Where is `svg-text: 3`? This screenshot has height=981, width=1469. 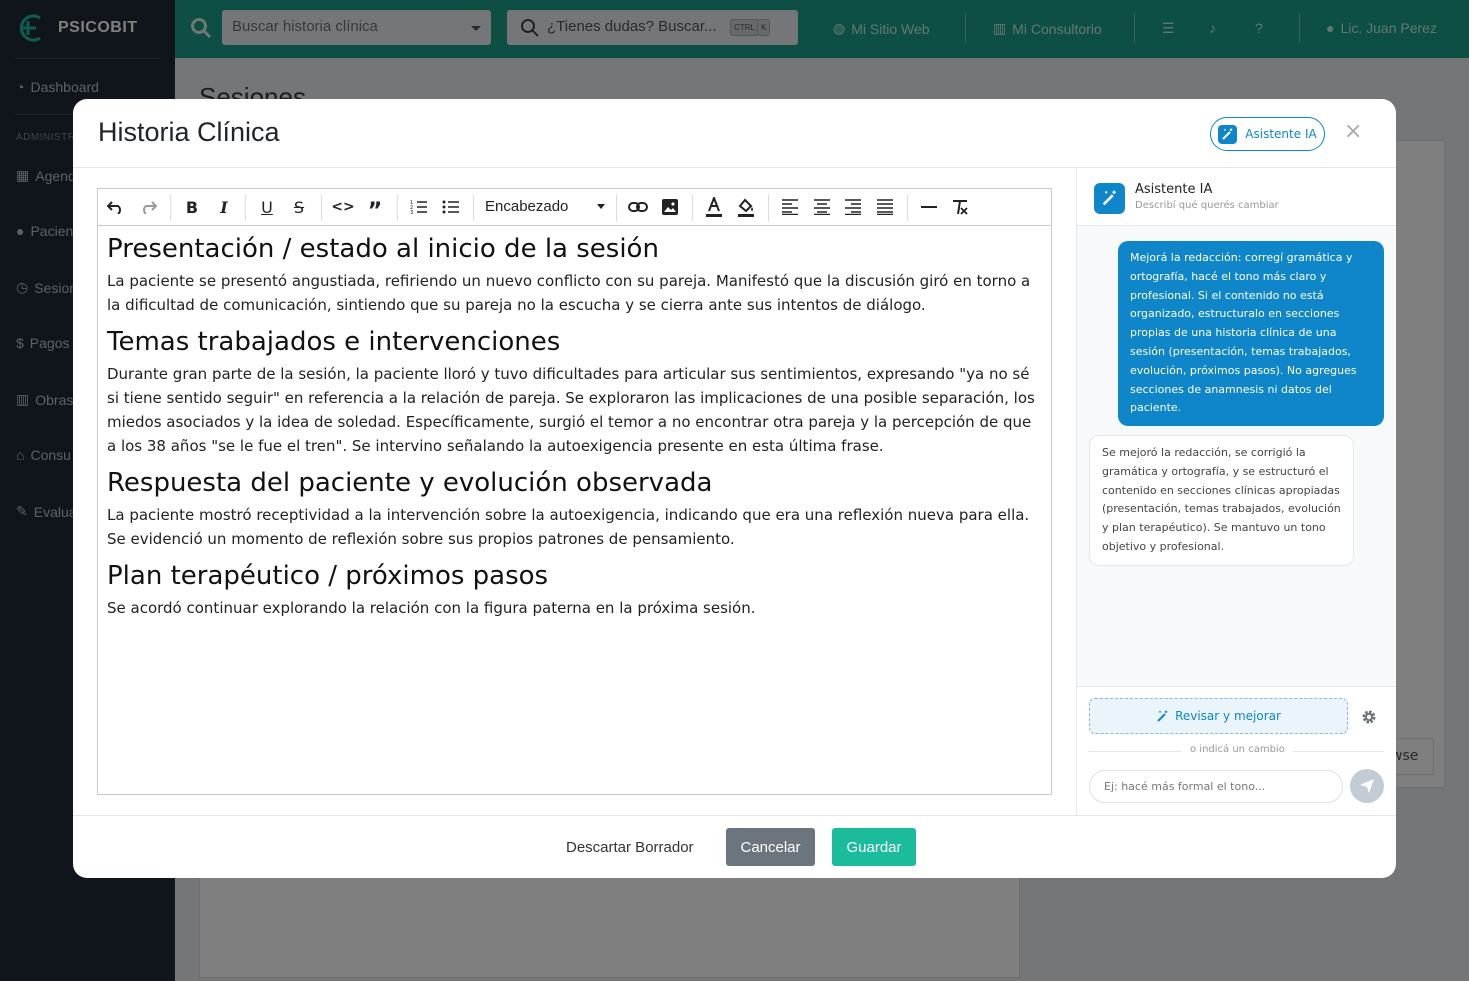 svg-text: 3 is located at coordinates (411, 212).